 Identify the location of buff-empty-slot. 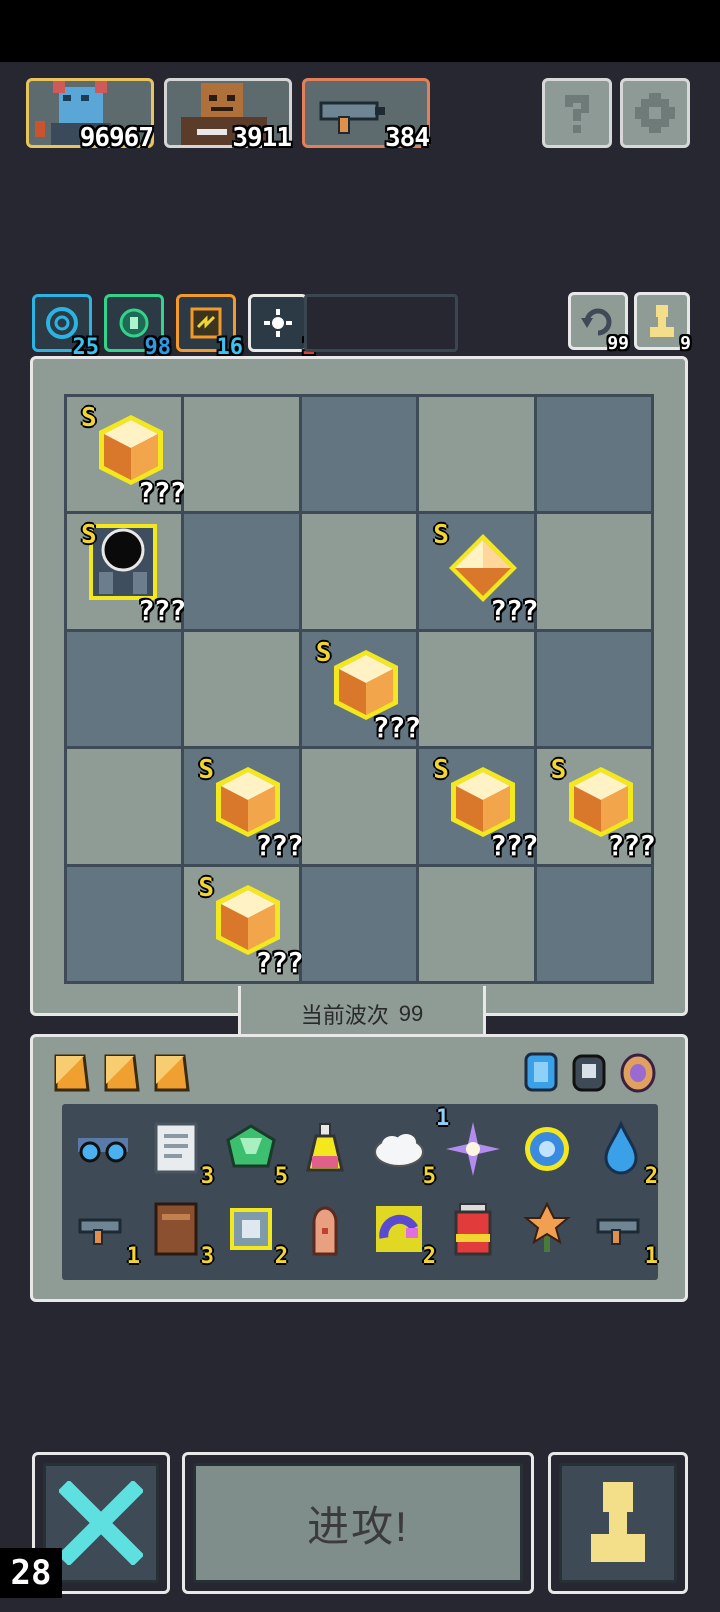
(381, 323).